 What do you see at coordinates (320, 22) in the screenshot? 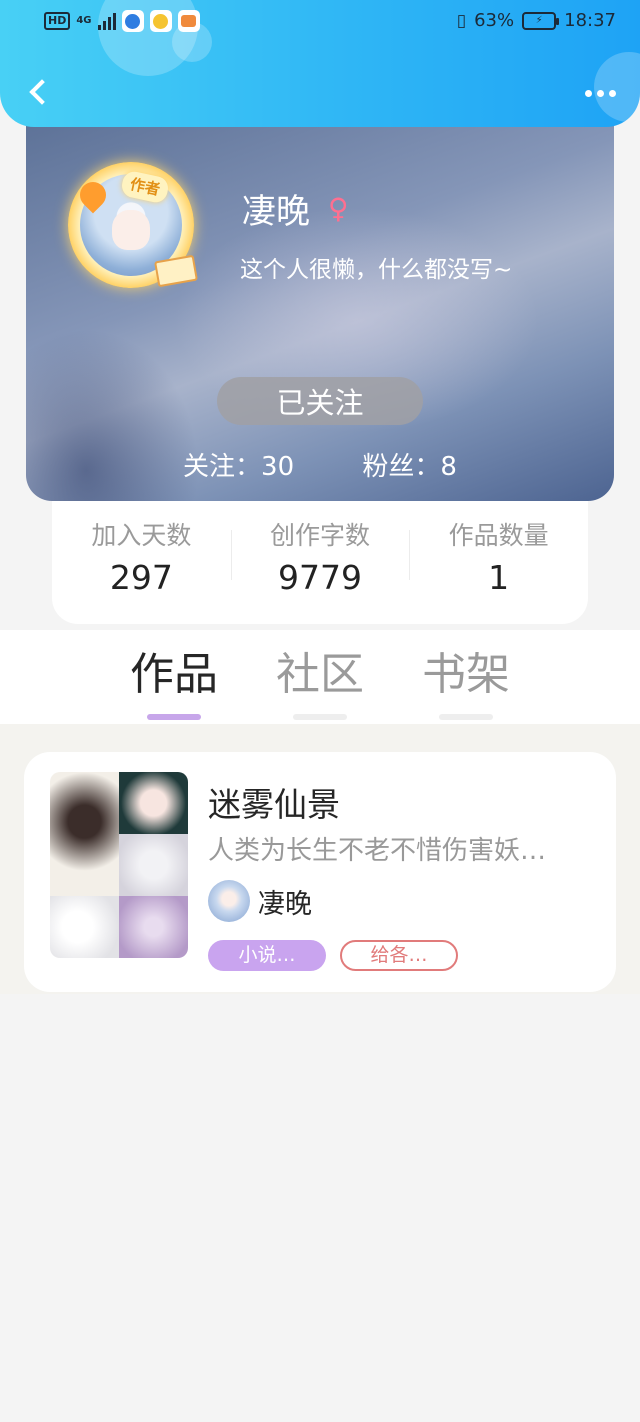
I see `status-bar: HD 4G ▯ 63% ⚡ 18:37` at bounding box center [320, 22].